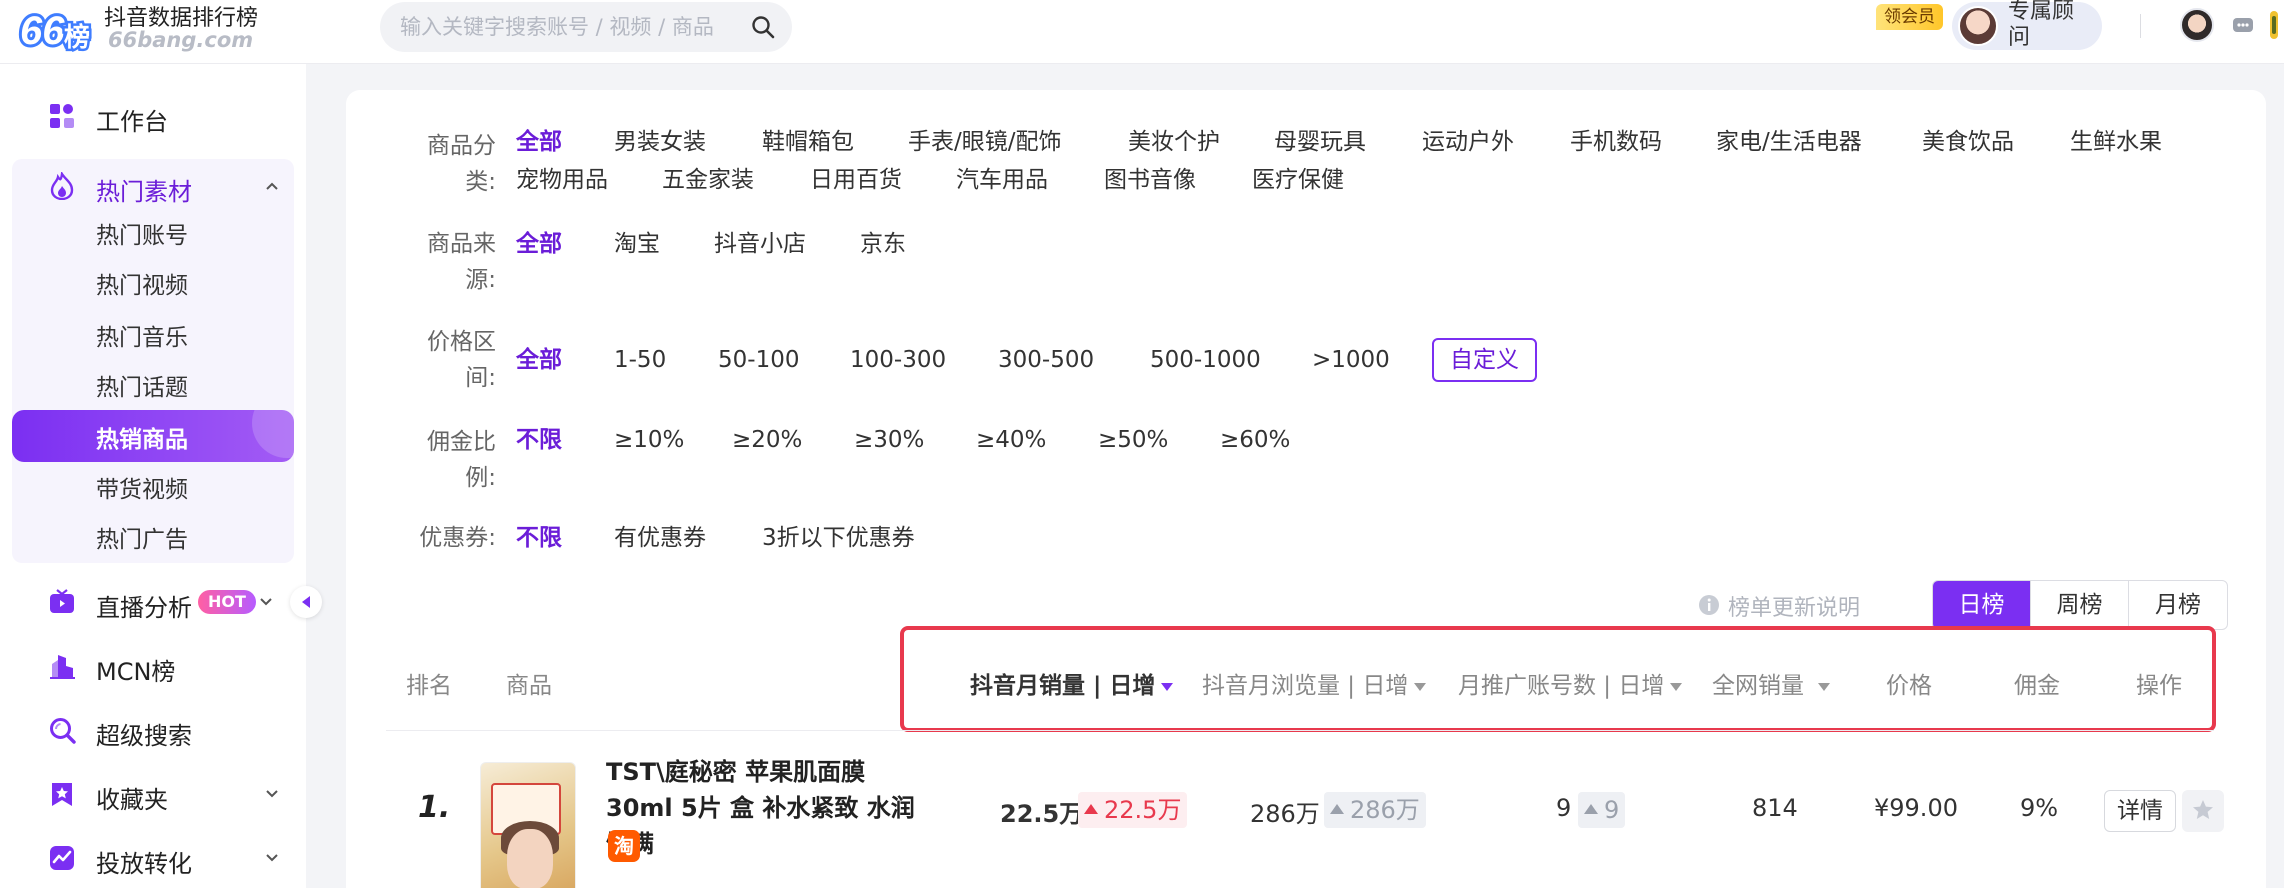  What do you see at coordinates (539, 360) in the screenshot?
I see `price-option: 全部` at bounding box center [539, 360].